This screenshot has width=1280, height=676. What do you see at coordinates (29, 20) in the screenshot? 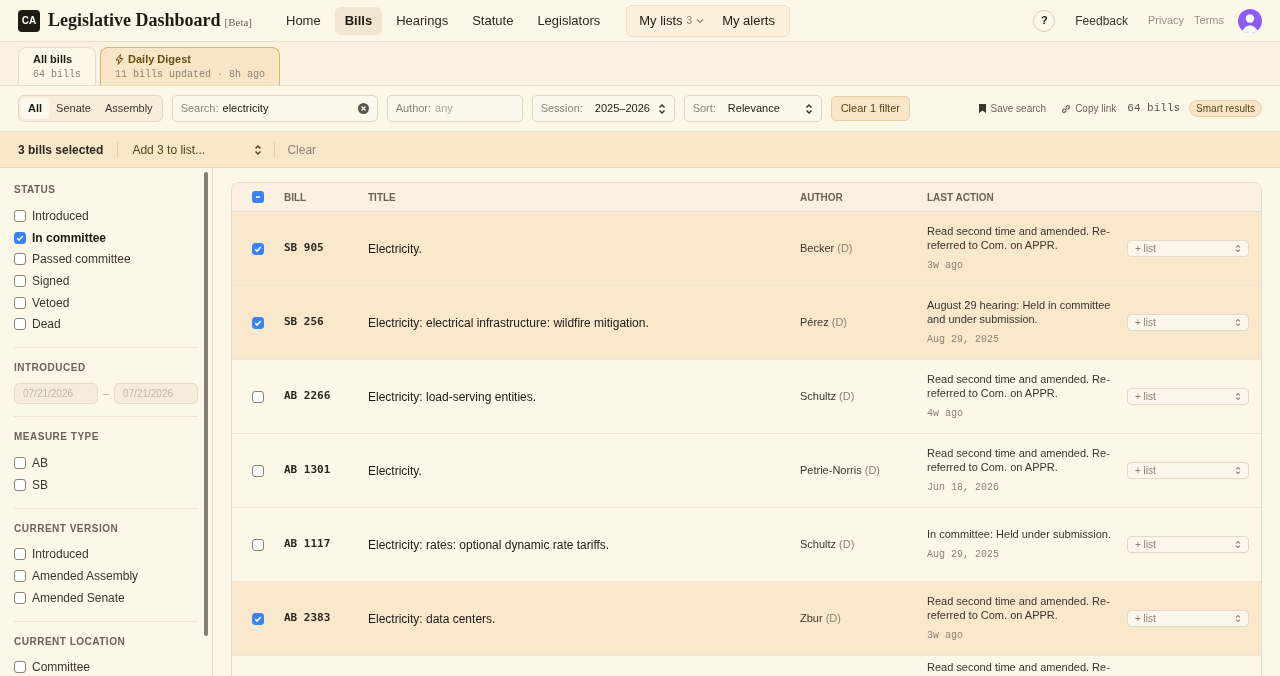
I see `logo: CA` at bounding box center [29, 20].